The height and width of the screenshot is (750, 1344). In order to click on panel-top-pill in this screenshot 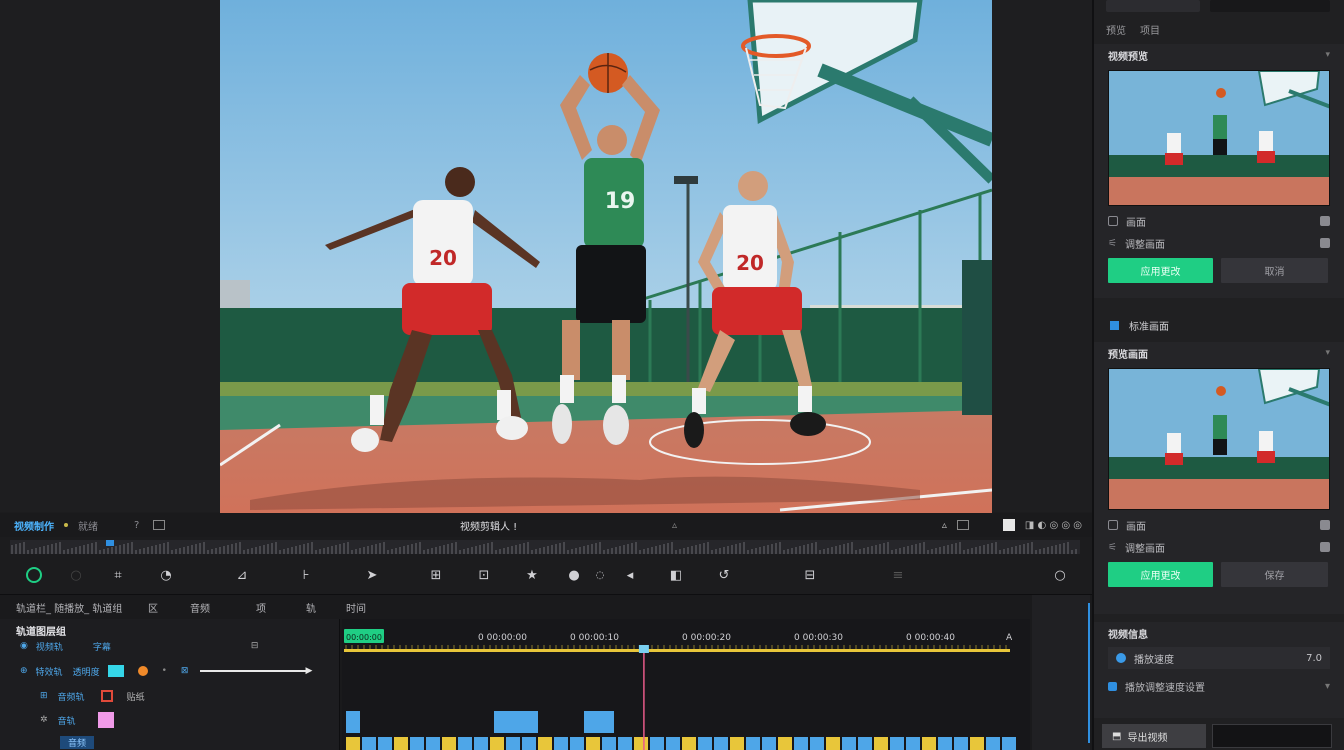, I will do `click(1153, 6)`.